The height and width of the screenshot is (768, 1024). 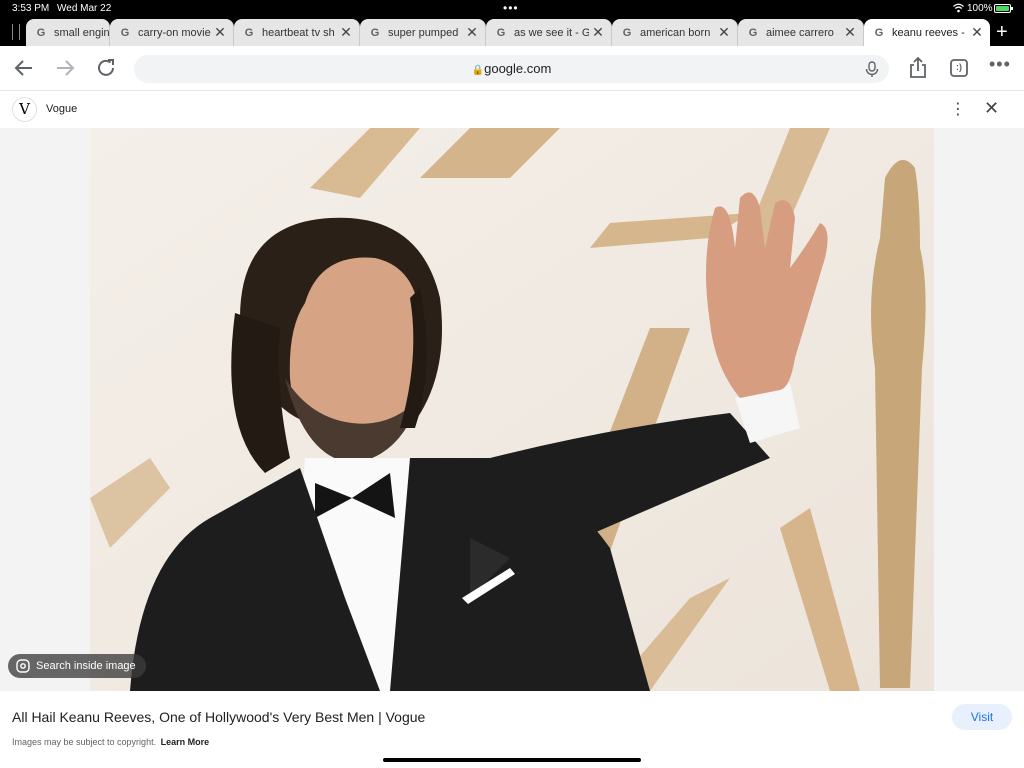 I want to click on tab-label: small engin, so click(x=81, y=32).